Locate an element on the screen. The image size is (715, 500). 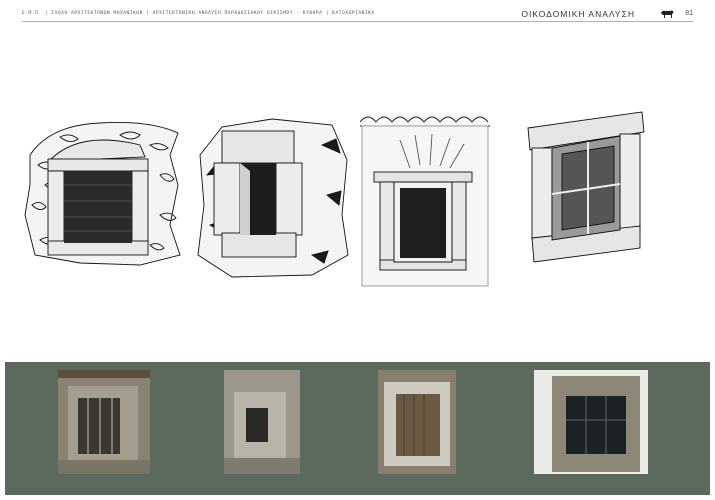
photo-window-with-iron-grille is located at coordinates (591, 422).